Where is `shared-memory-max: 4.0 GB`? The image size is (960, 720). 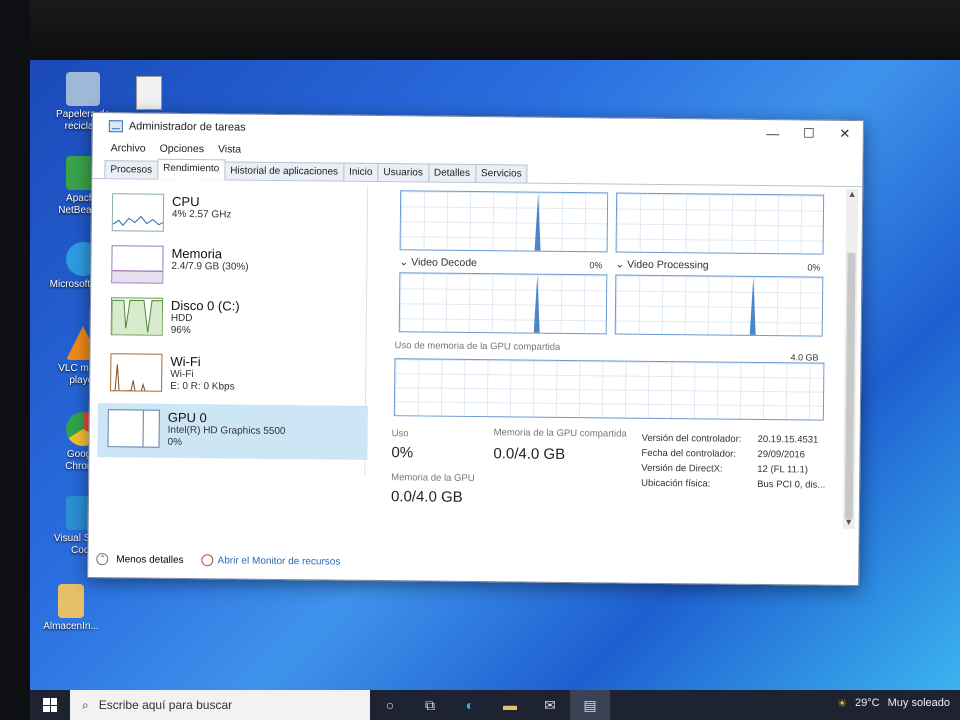 shared-memory-max: 4.0 GB is located at coordinates (804, 357).